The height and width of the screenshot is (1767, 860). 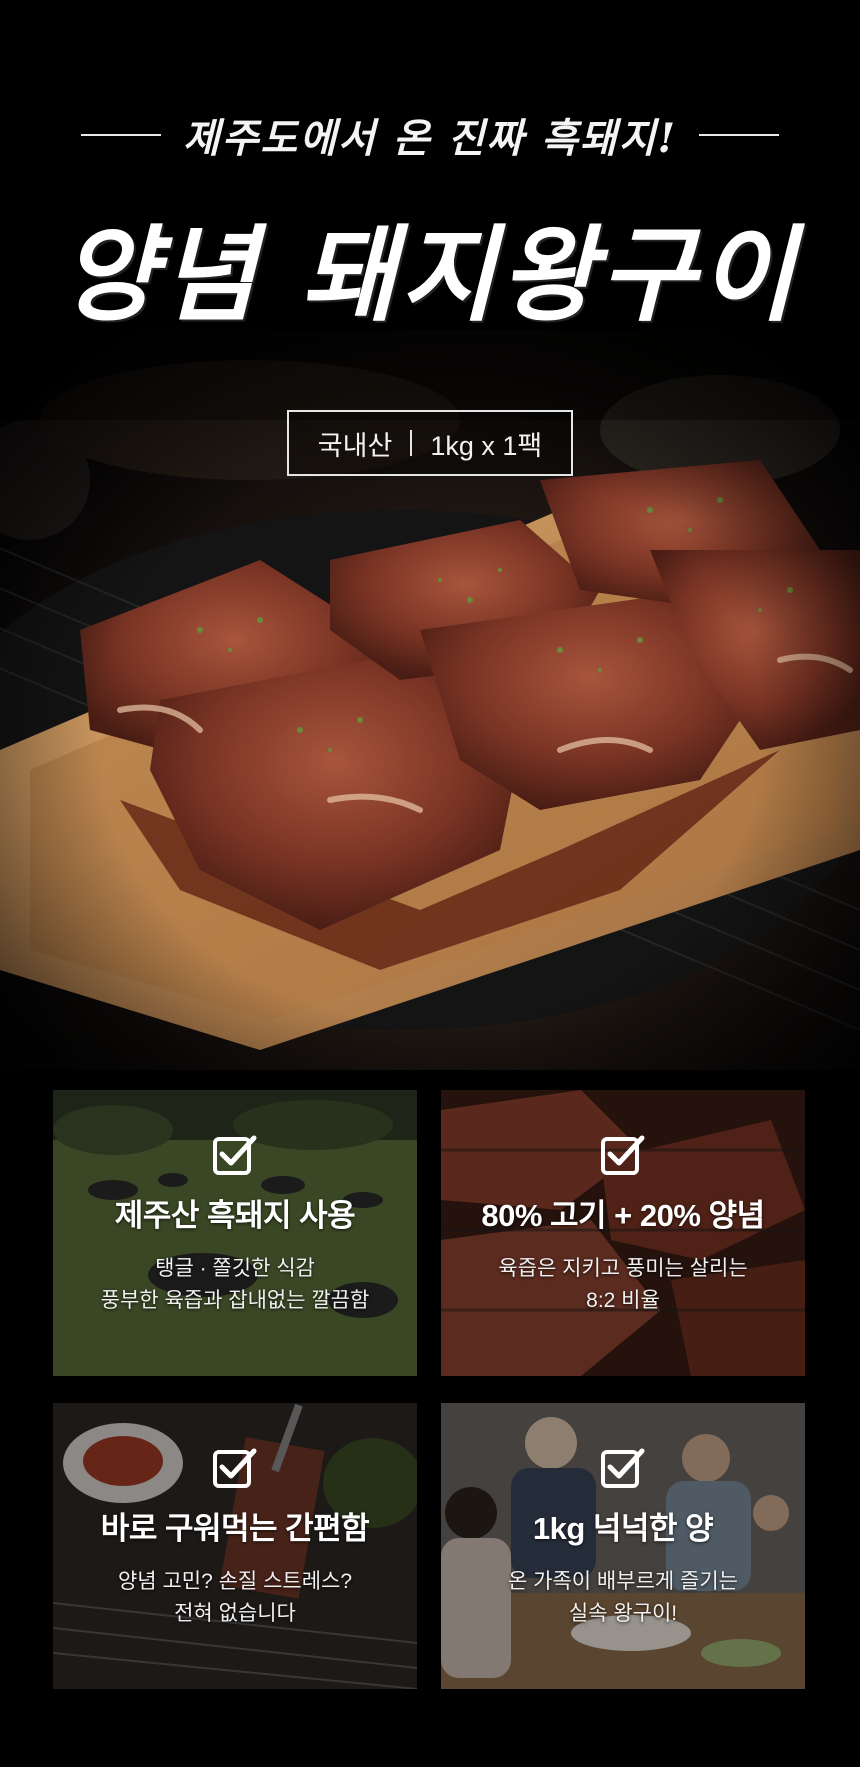 I want to click on feature-line: 탱글 · 쫄깃한 식감, so click(x=235, y=1268).